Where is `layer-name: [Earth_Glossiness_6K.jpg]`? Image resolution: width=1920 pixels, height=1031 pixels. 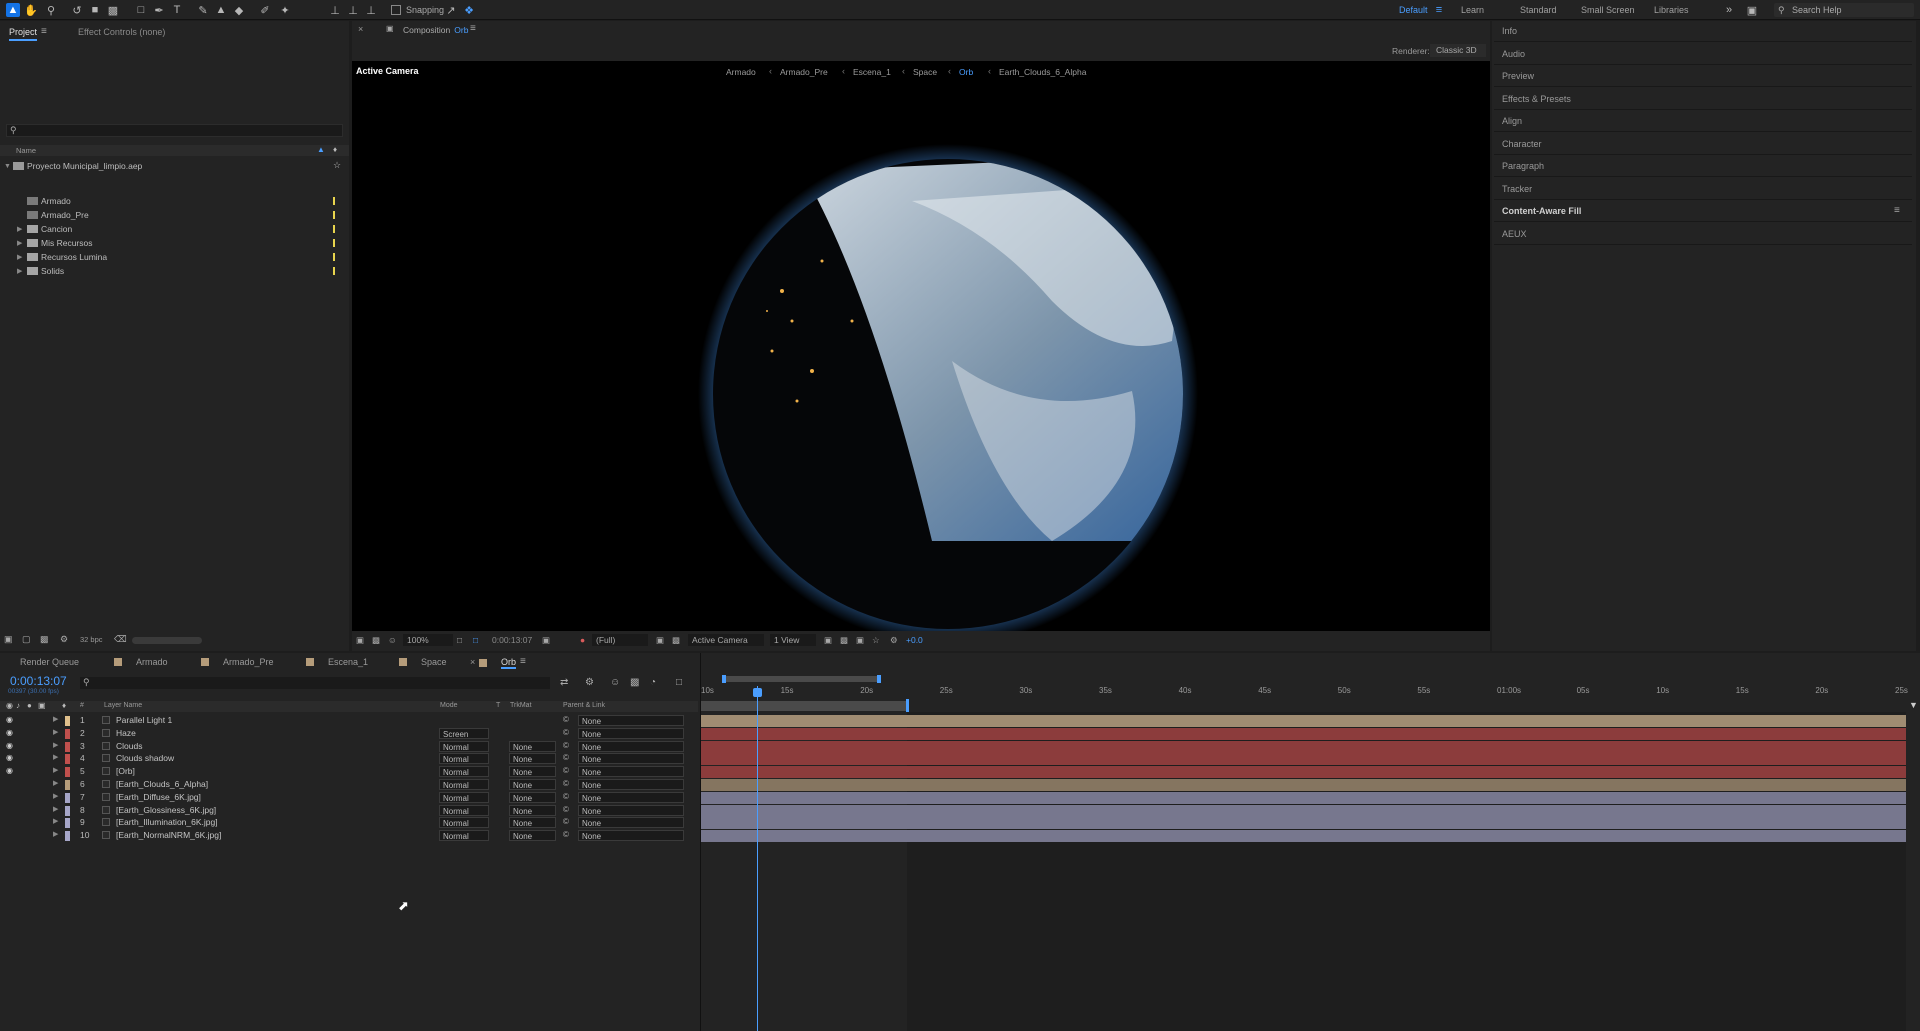 layer-name: [Earth_Glossiness_6K.jpg] is located at coordinates (166, 810).